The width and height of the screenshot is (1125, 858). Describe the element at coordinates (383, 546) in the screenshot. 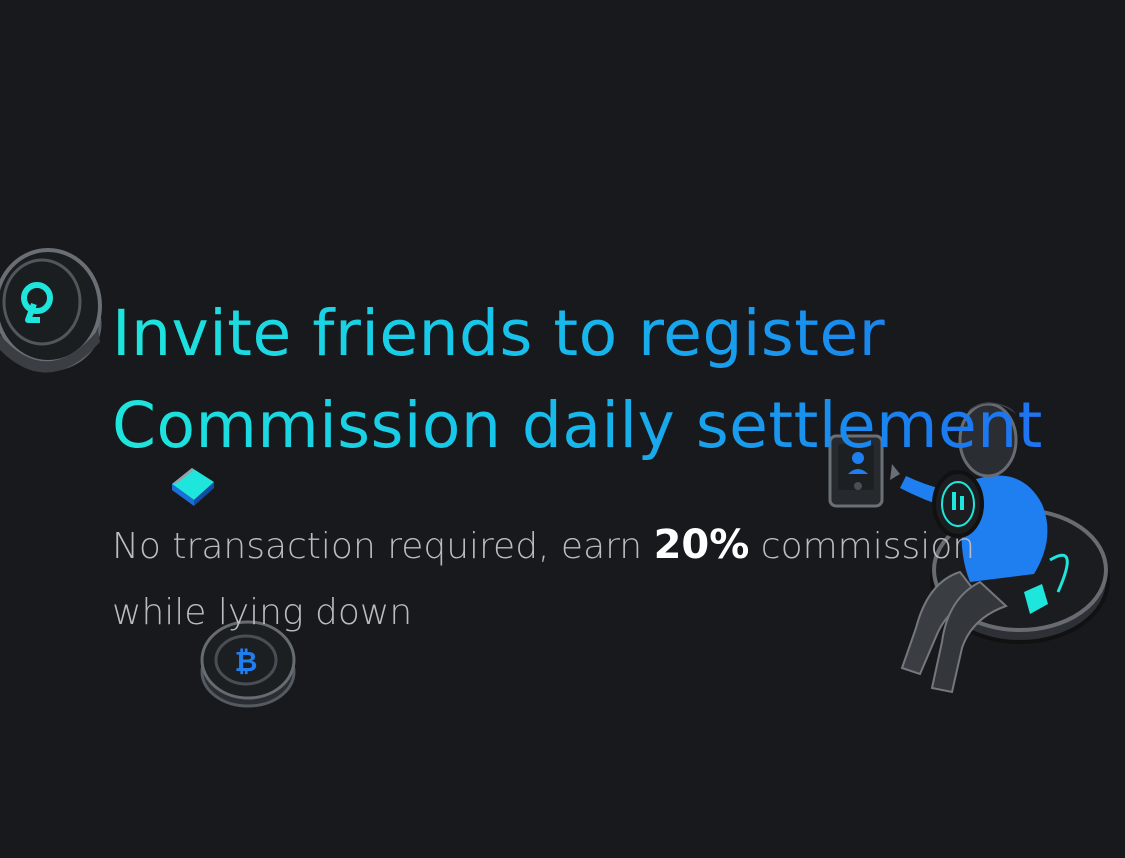

I see `subtitle-text-before: No transaction required, earn` at that location.